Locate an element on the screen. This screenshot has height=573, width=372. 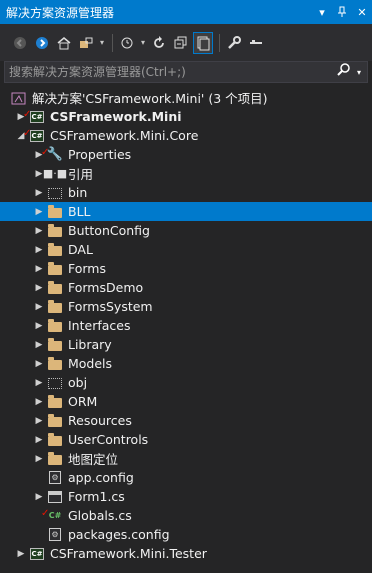
tree-node-folder: ▶ Interfaces is located at coordinates (186, 325).